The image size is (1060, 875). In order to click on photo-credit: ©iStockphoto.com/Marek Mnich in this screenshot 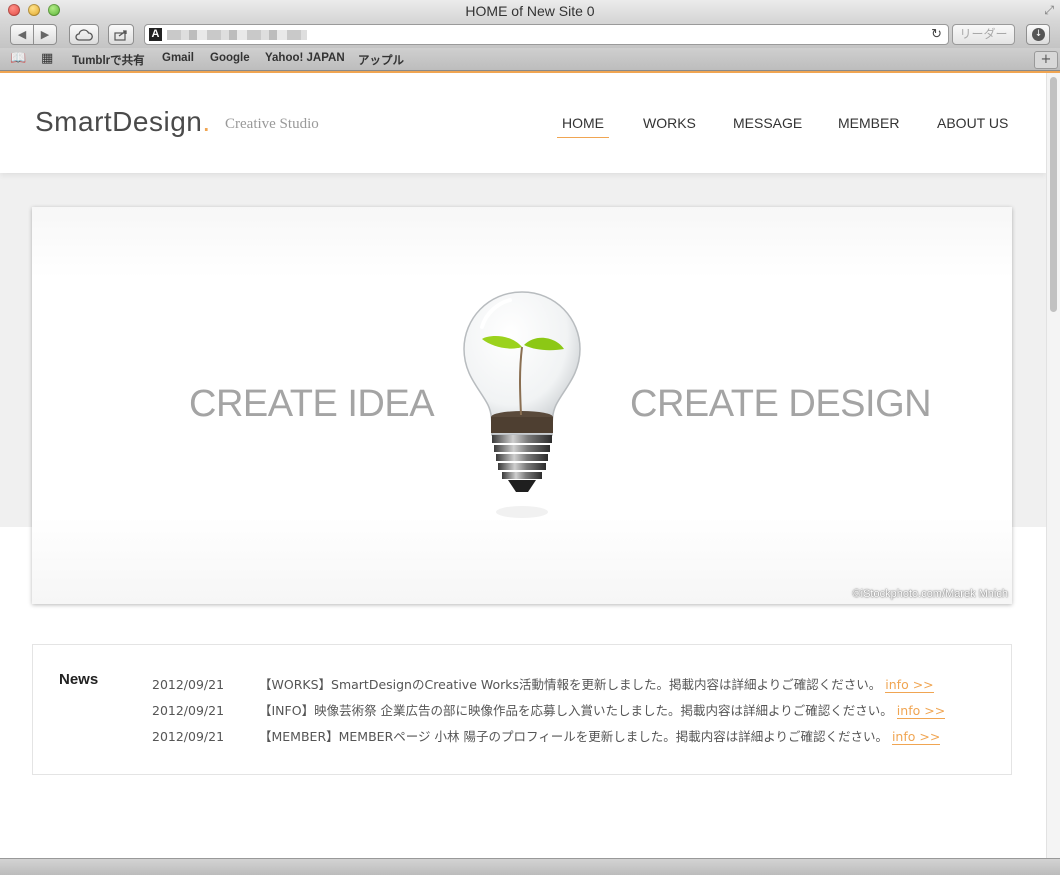, I will do `click(930, 594)`.